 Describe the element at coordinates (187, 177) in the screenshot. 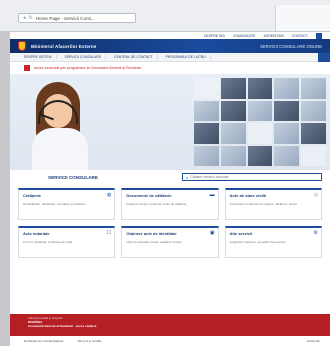

I see `search-icon: ⌕` at that location.